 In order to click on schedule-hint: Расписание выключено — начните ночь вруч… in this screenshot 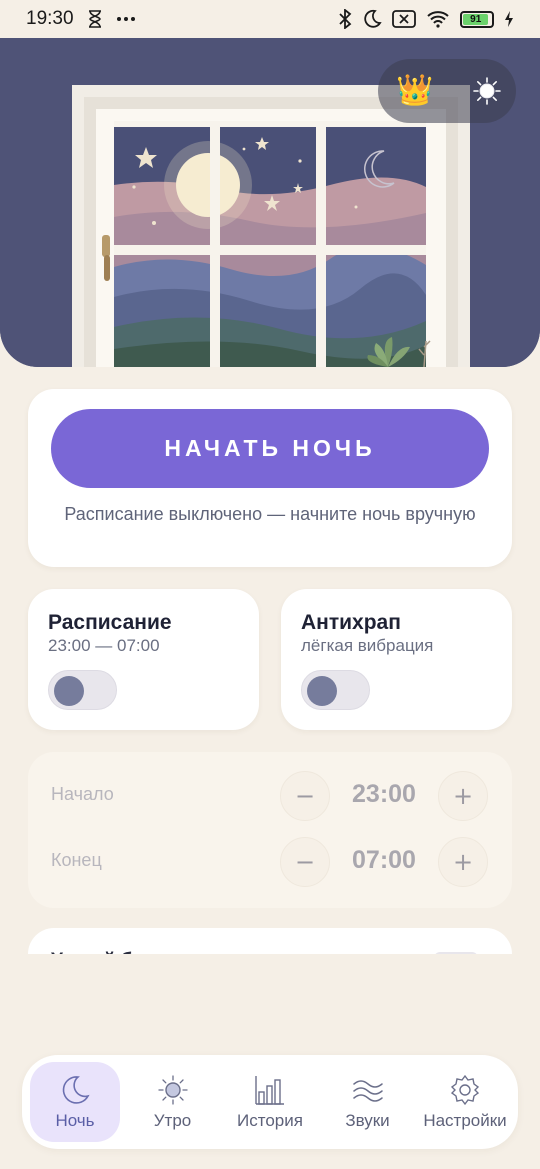, I will do `click(270, 514)`.